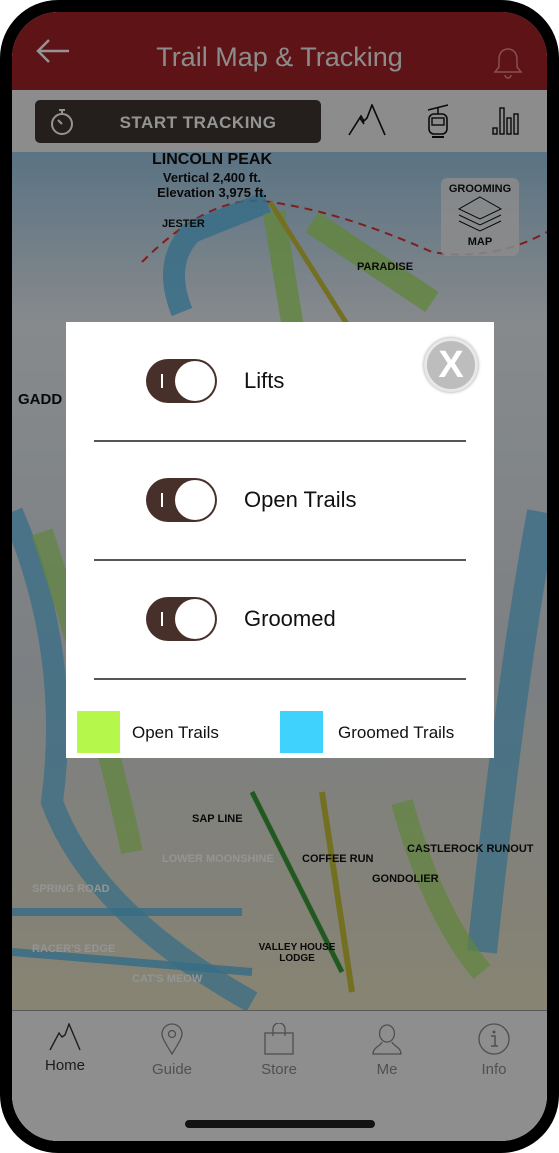  What do you see at coordinates (396, 732) in the screenshot?
I see `legend-label: Groomed Trails` at bounding box center [396, 732].